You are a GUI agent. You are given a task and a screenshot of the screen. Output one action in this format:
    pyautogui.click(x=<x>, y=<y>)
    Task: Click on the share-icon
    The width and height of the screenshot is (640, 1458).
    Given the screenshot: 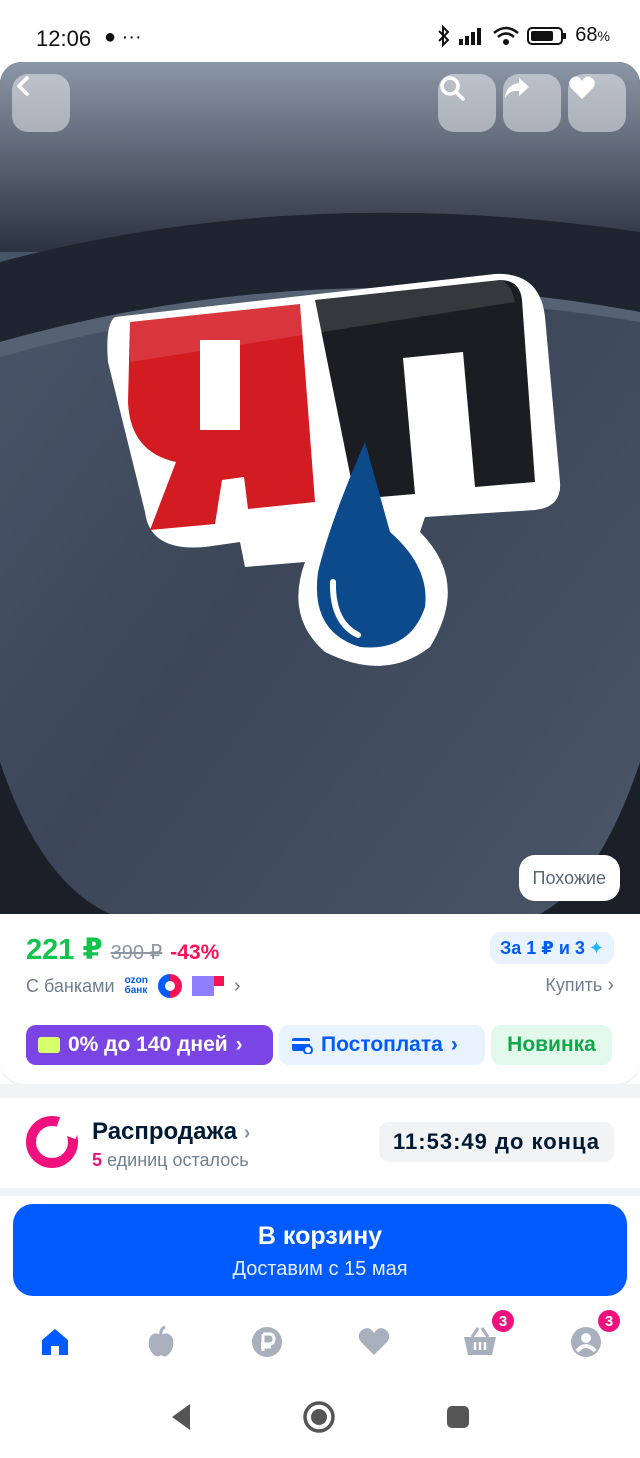 What is the action you would take?
    pyautogui.click(x=517, y=88)
    